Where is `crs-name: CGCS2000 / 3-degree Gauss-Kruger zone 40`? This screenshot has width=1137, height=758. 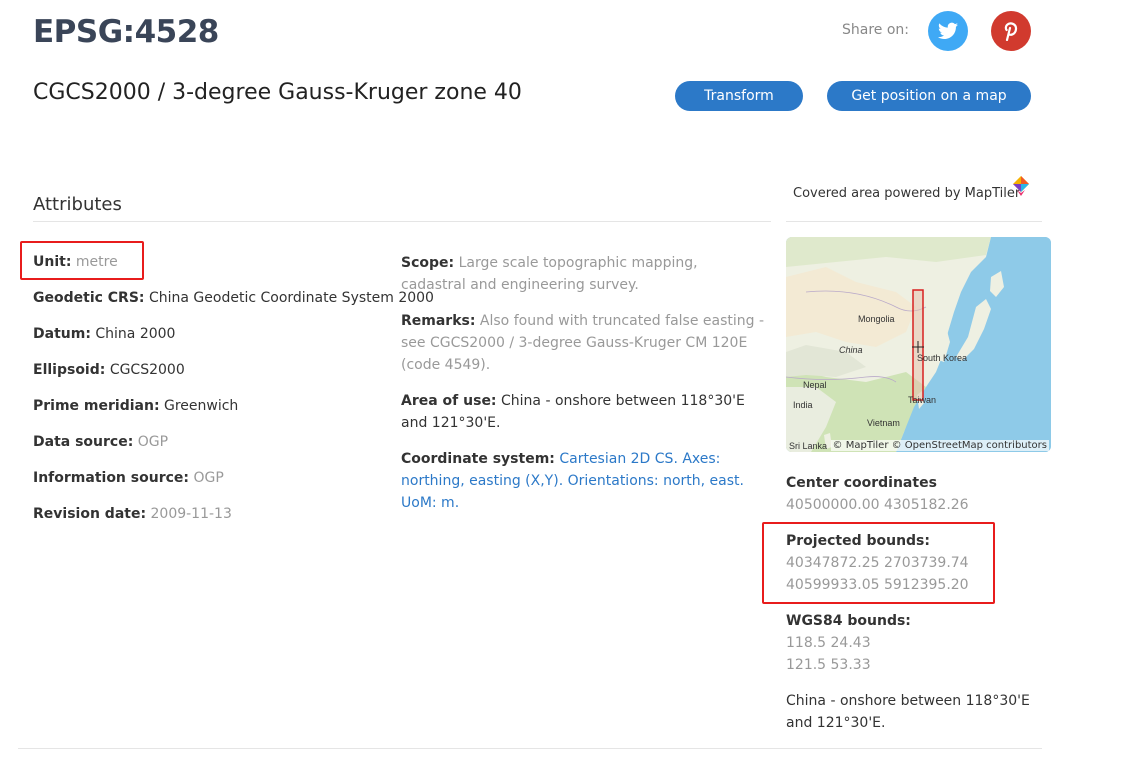 crs-name: CGCS2000 / 3-degree Gauss-Kruger zone 40 is located at coordinates (277, 92).